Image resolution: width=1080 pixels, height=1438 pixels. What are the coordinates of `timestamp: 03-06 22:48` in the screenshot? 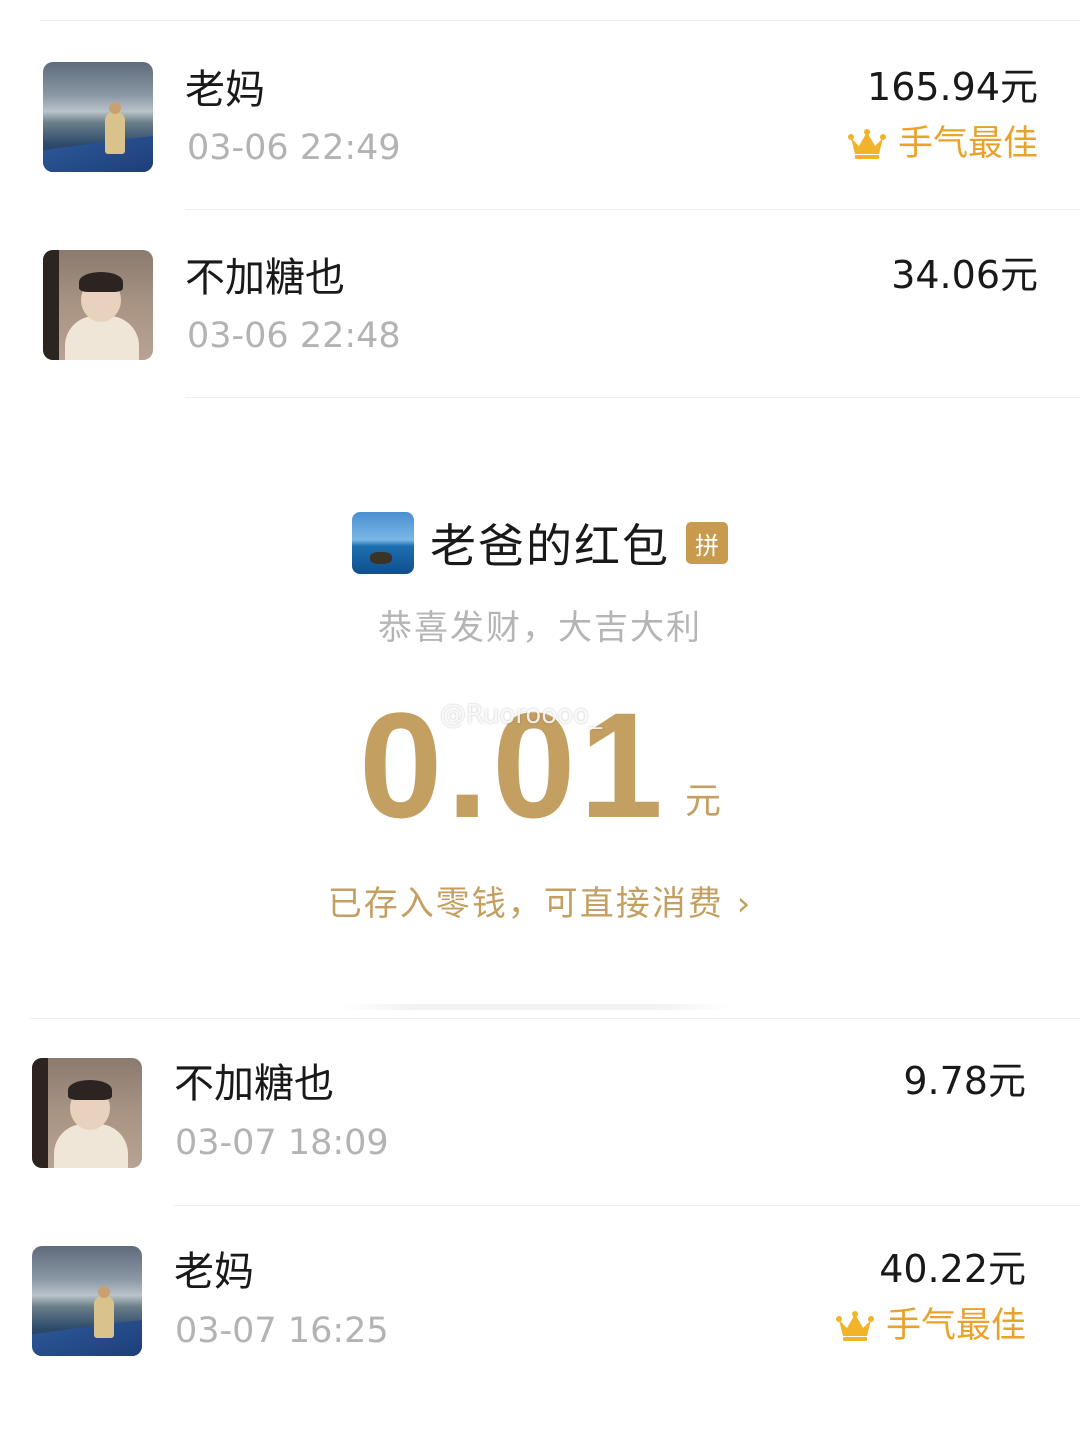 It's located at (294, 336).